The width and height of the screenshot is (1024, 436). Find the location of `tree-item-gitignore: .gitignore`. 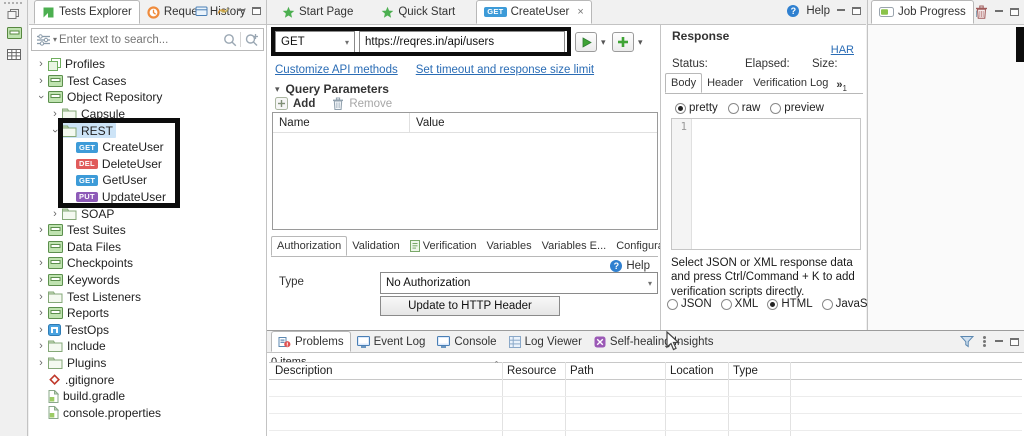

tree-item-gitignore: .gitignore is located at coordinates (147, 379).